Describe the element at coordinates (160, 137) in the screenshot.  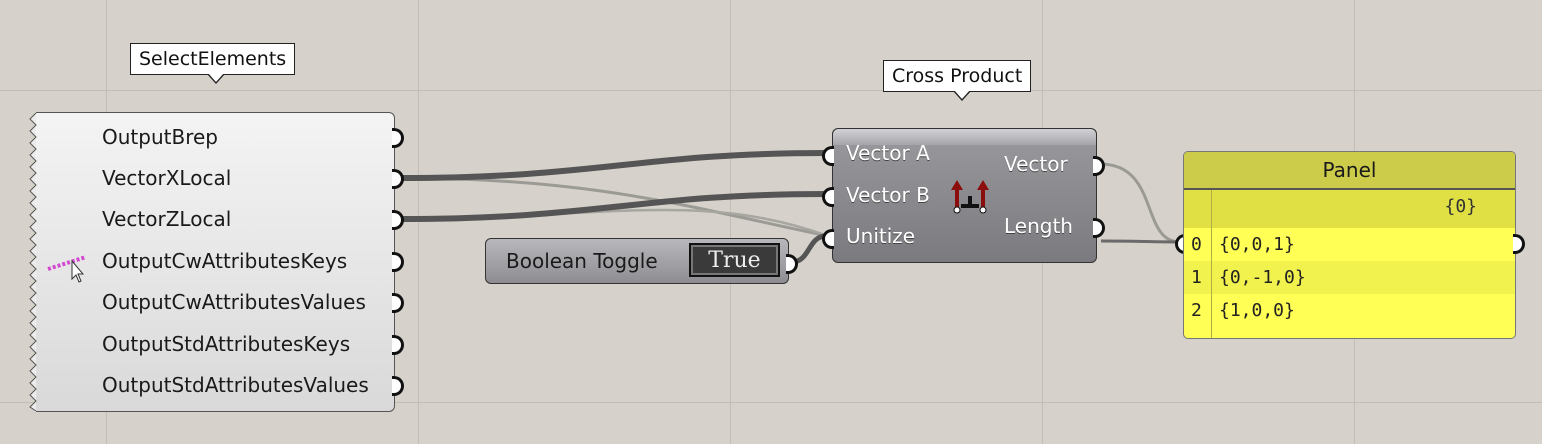
I see `output-brep-label: OutputBrep` at that location.